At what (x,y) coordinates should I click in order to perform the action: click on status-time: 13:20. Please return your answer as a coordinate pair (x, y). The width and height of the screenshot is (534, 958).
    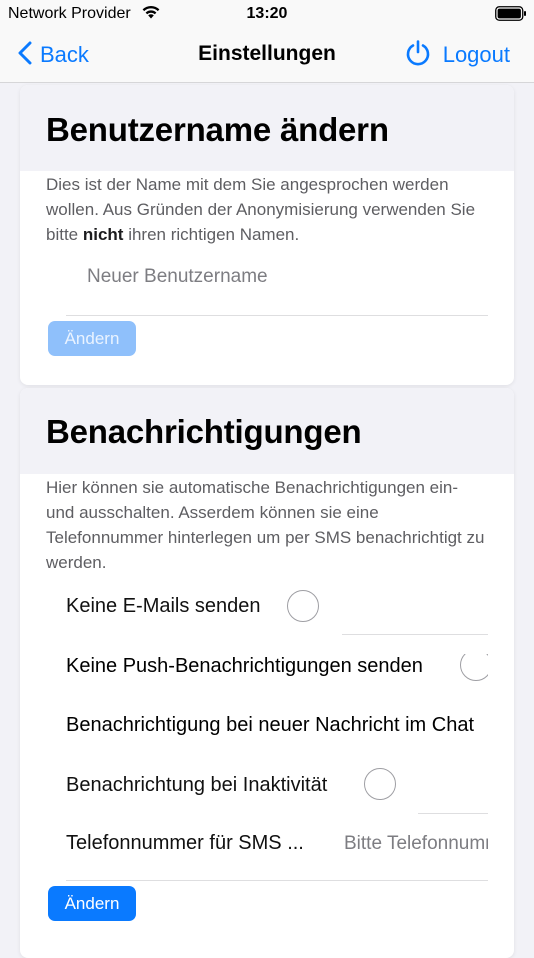
    Looking at the image, I should click on (267, 13).